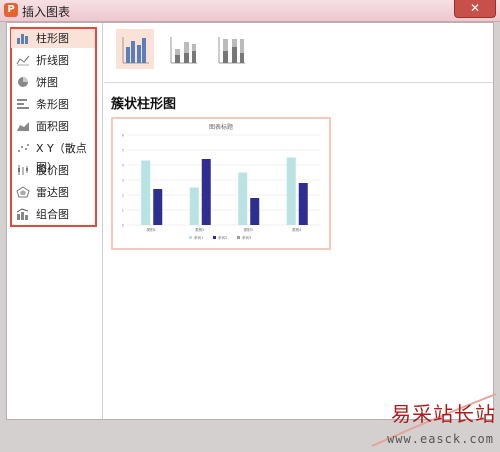 The height and width of the screenshot is (452, 500). I want to click on sidebar-item-combo-chart: 组合图, so click(53, 214).